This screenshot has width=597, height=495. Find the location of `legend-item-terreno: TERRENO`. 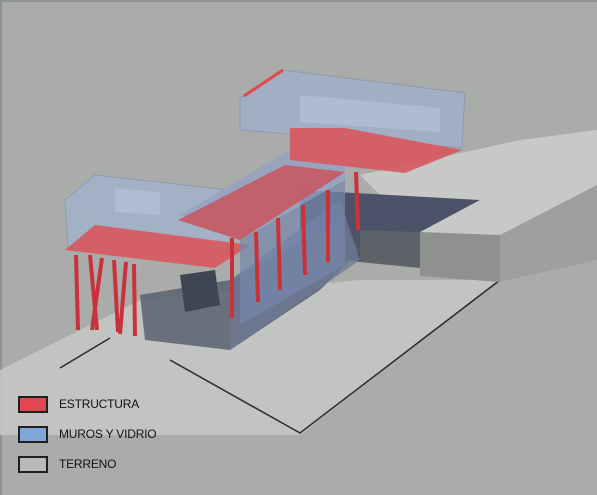

legend-item-terreno: TERRENO is located at coordinates (87, 464).